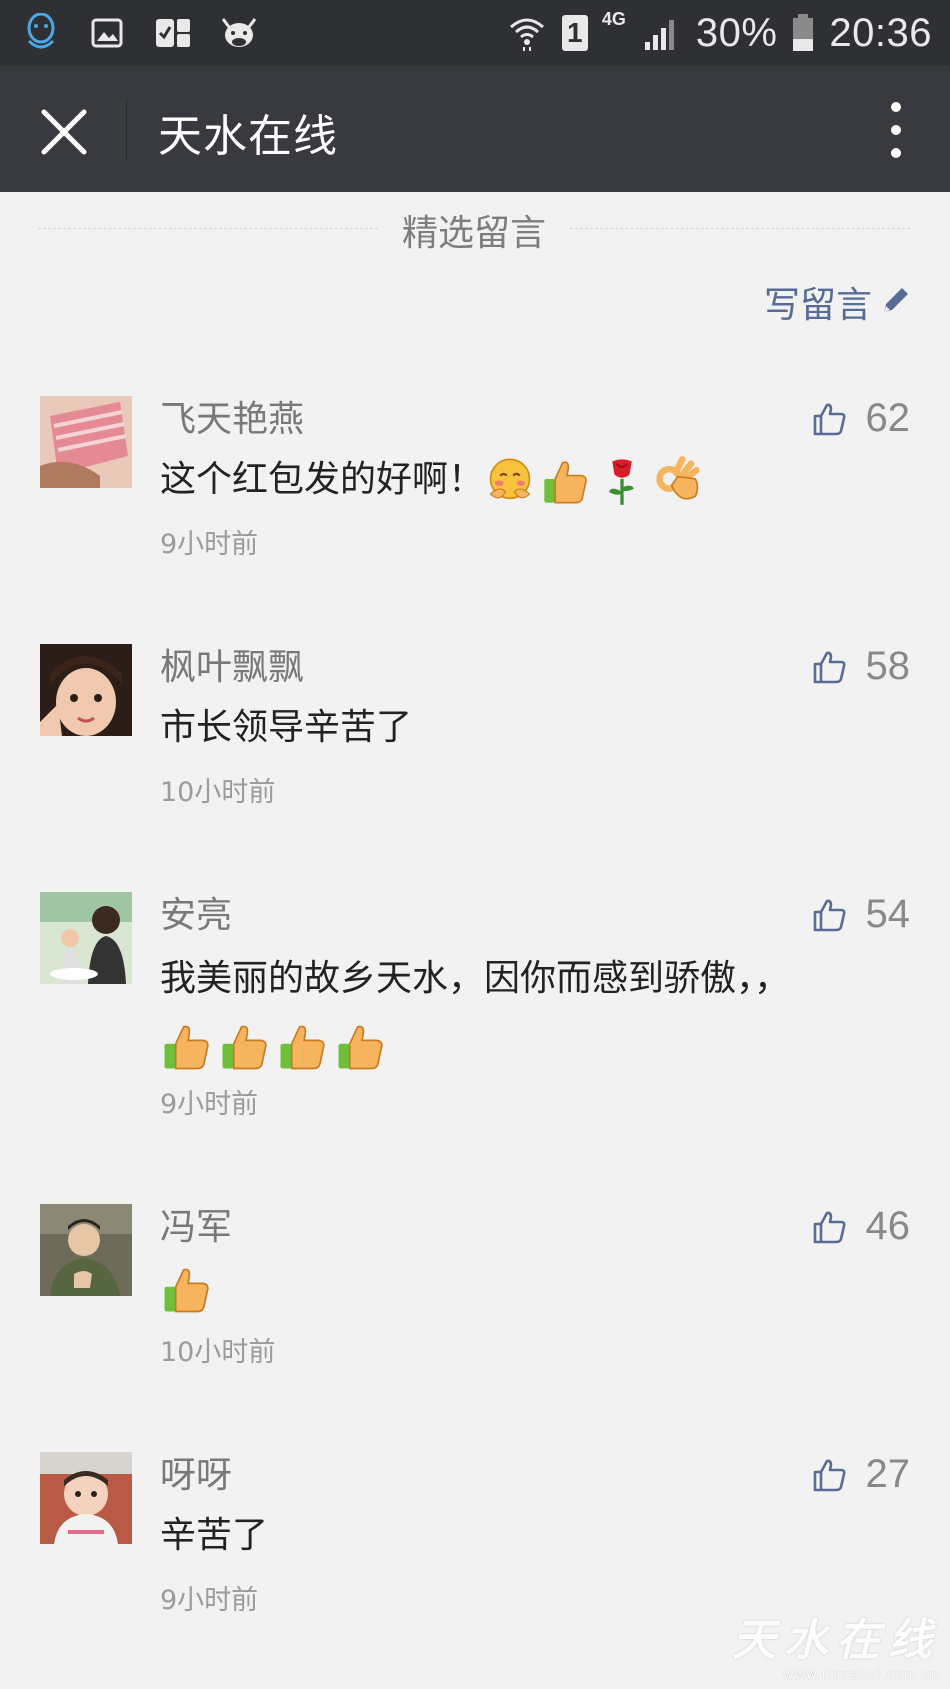  I want to click on pencil-icon, so click(896, 302).